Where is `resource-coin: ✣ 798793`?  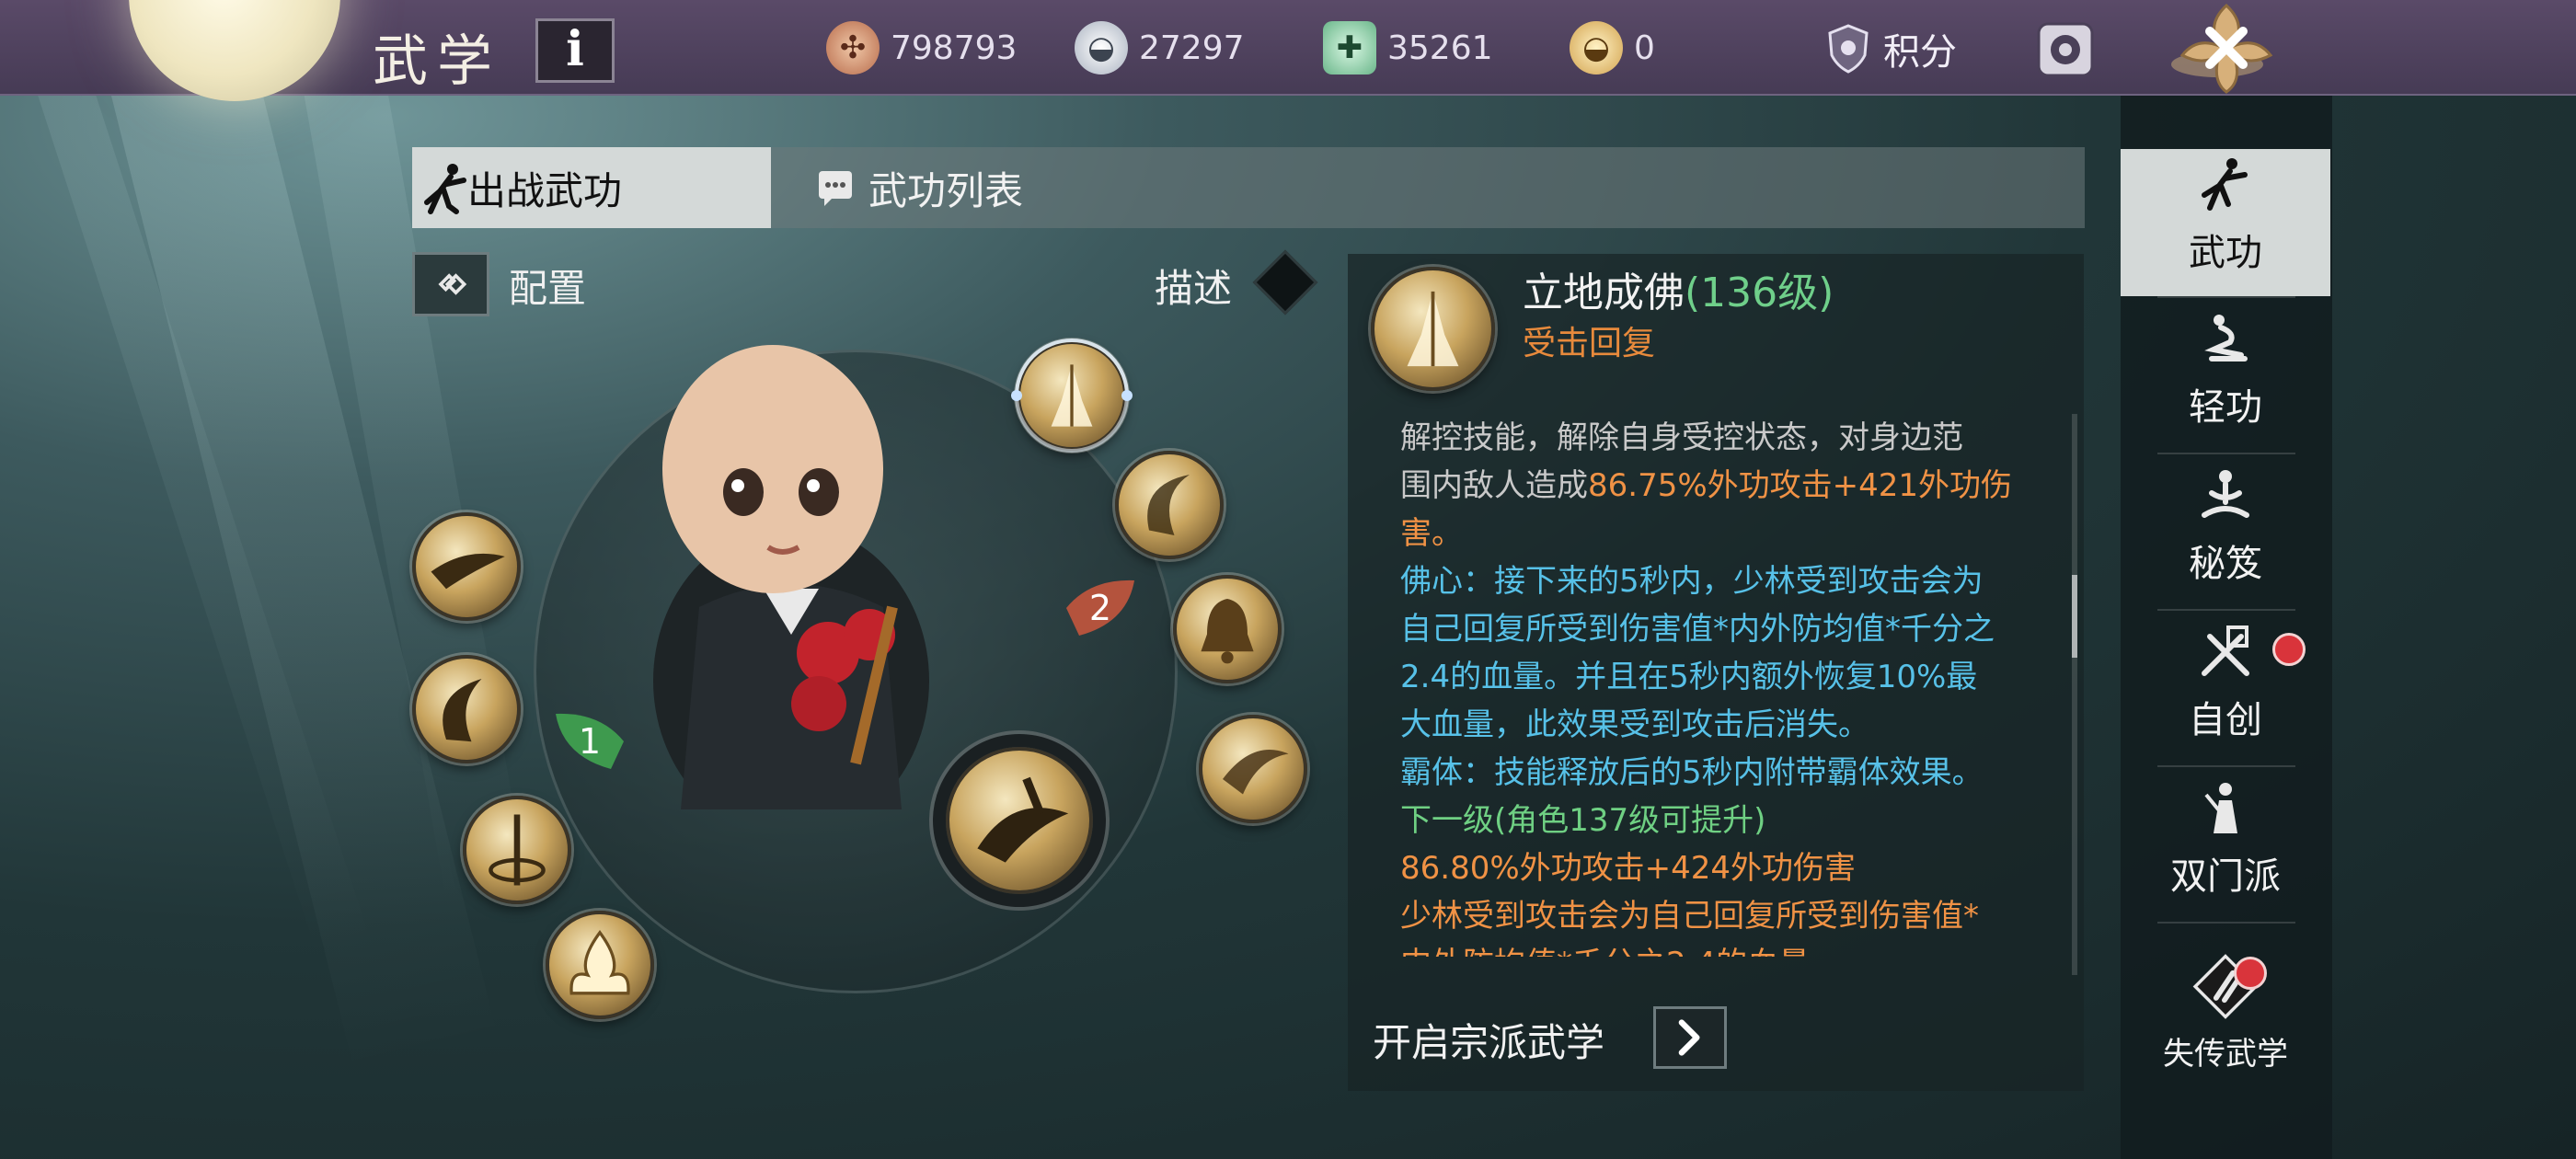
resource-coin: ✣ 798793 is located at coordinates (921, 47).